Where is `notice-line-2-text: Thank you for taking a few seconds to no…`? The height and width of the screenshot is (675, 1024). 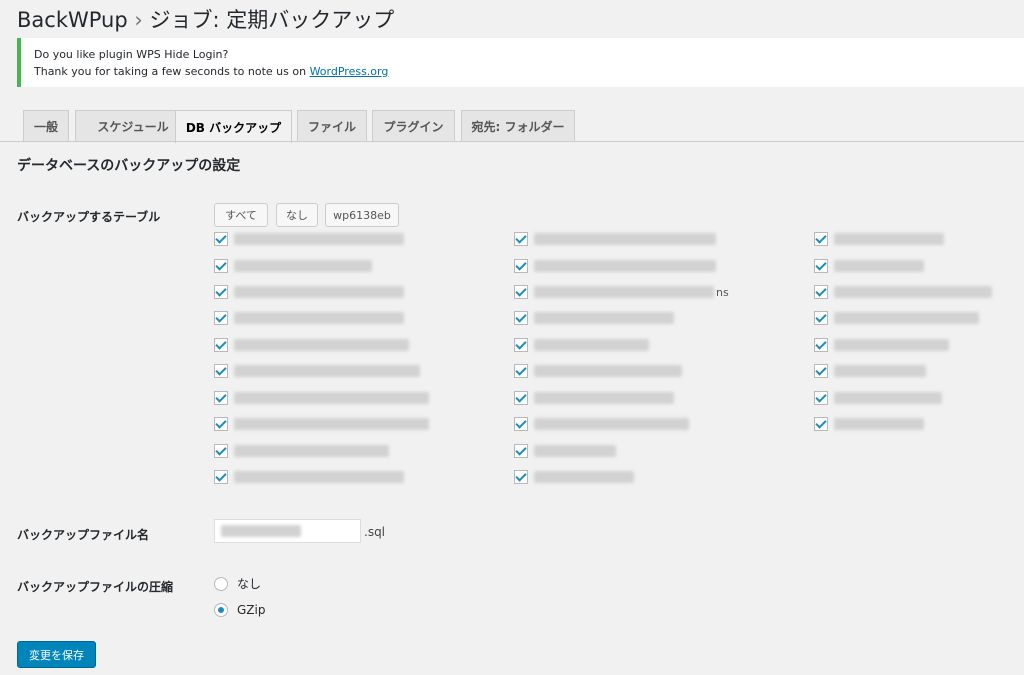
notice-line-2-text: Thank you for taking a few seconds to no… is located at coordinates (172, 71).